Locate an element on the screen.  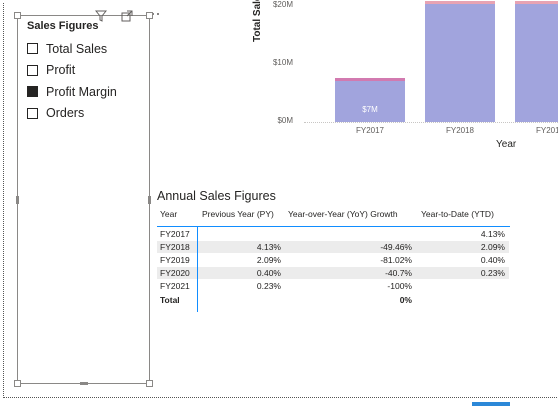
column-header: Previous Year (PY) is located at coordinates (238, 214).